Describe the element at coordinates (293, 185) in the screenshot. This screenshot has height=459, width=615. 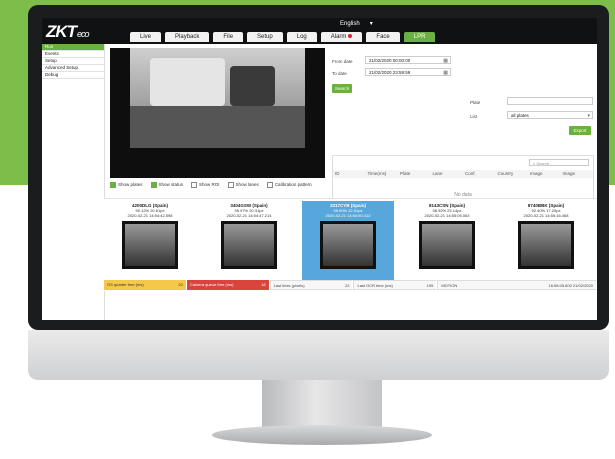
I see `check-label: Calibration pattern` at that location.